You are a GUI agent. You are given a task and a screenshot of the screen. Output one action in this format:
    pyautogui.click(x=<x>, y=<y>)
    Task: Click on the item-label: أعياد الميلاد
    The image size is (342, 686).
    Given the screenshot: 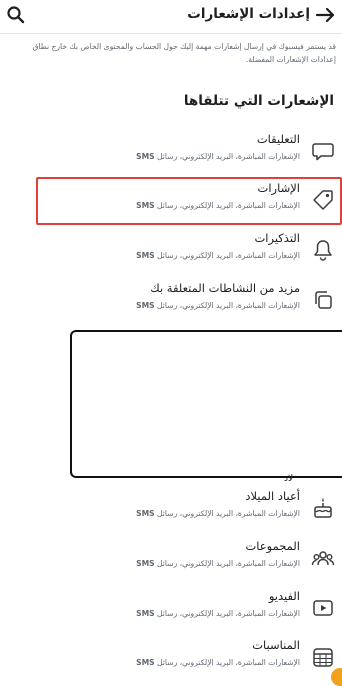 What is the action you would take?
    pyautogui.click(x=272, y=496)
    